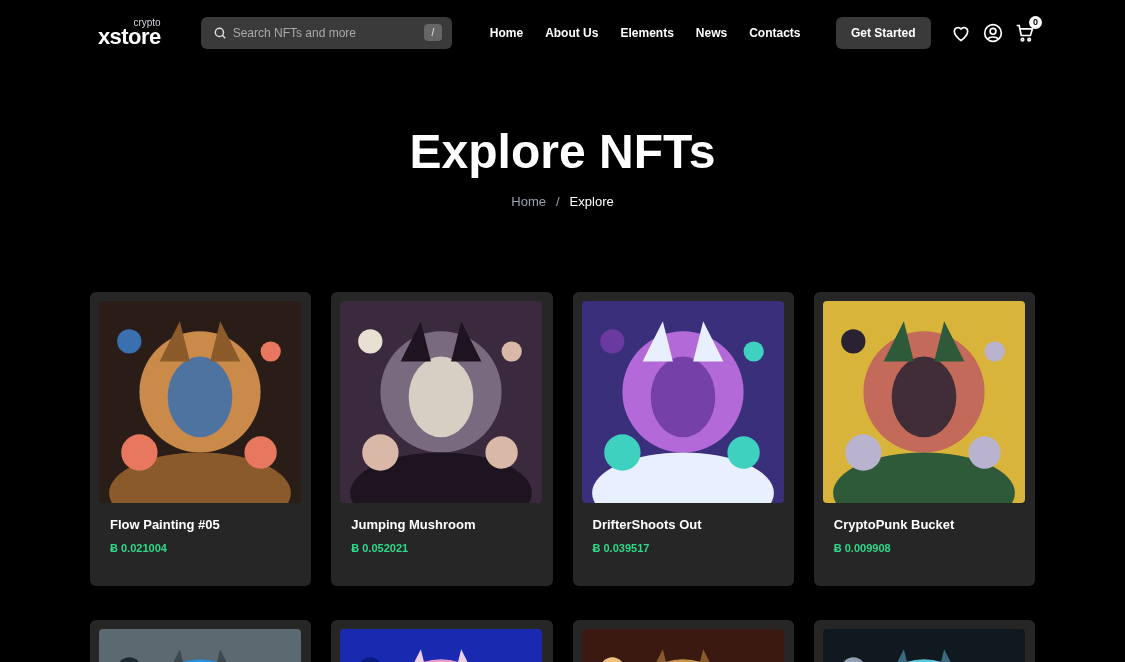  Describe the element at coordinates (621, 548) in the screenshot. I see `nft-price: Ƀ 0.039517` at that location.